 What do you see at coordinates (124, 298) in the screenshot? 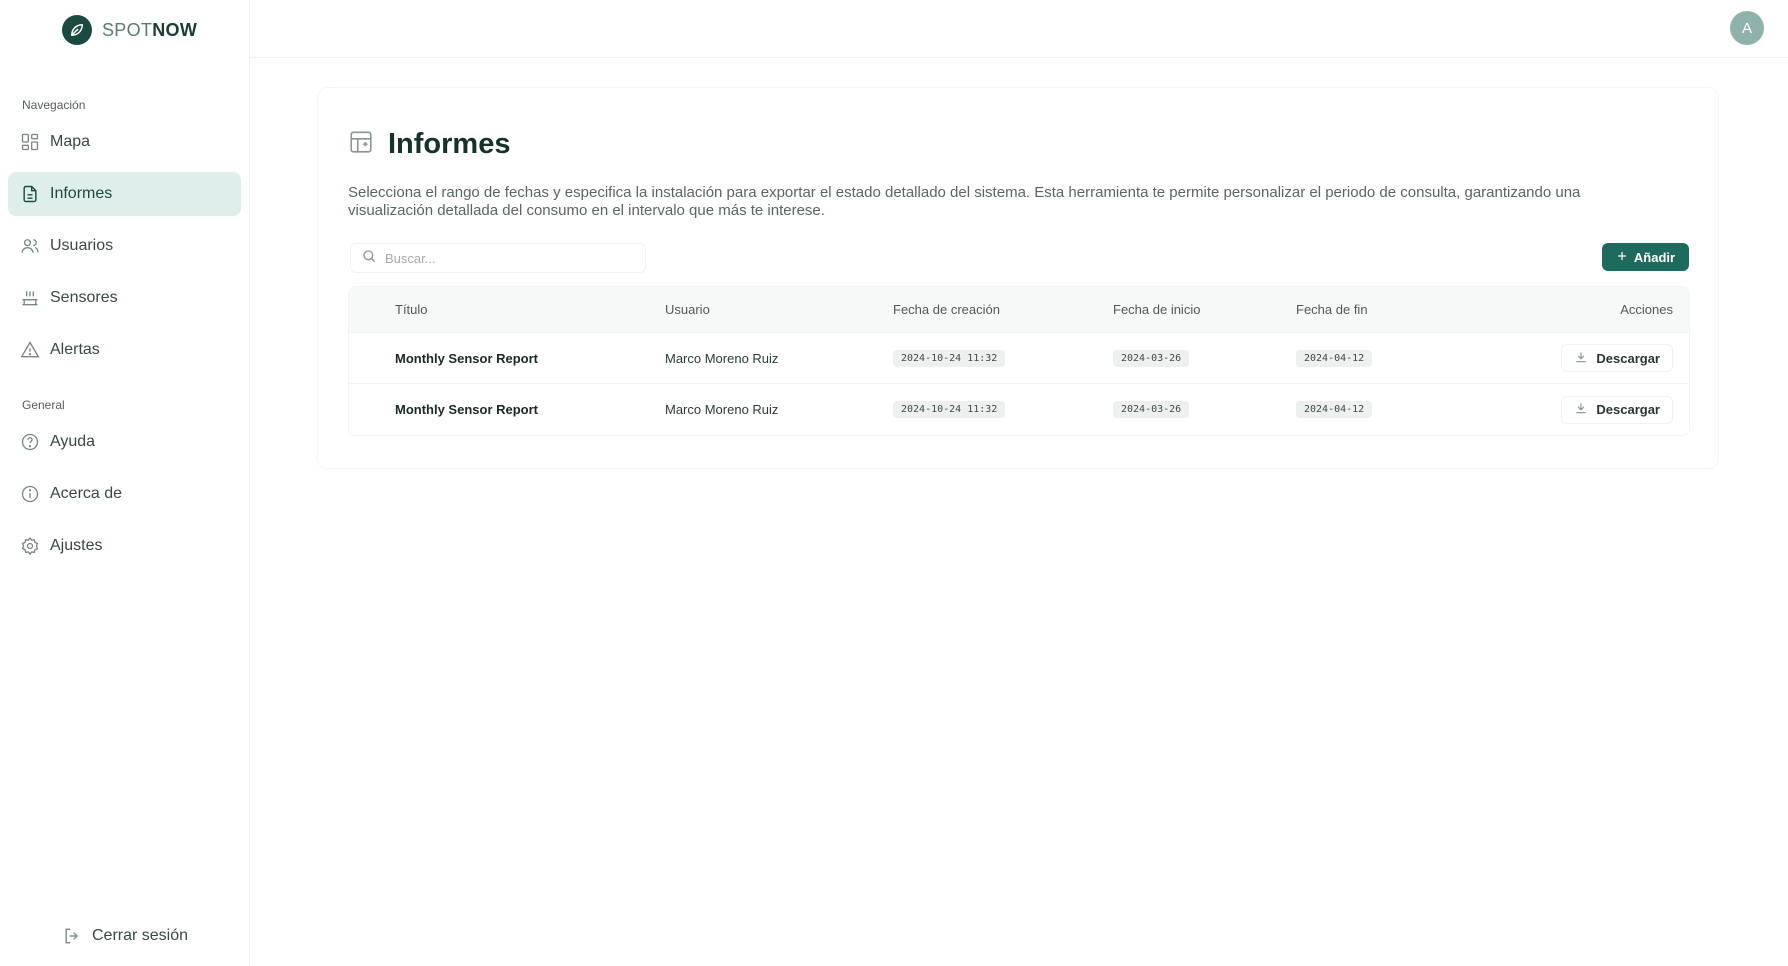
I see `sidebar-item-sensores: Sensores` at bounding box center [124, 298].